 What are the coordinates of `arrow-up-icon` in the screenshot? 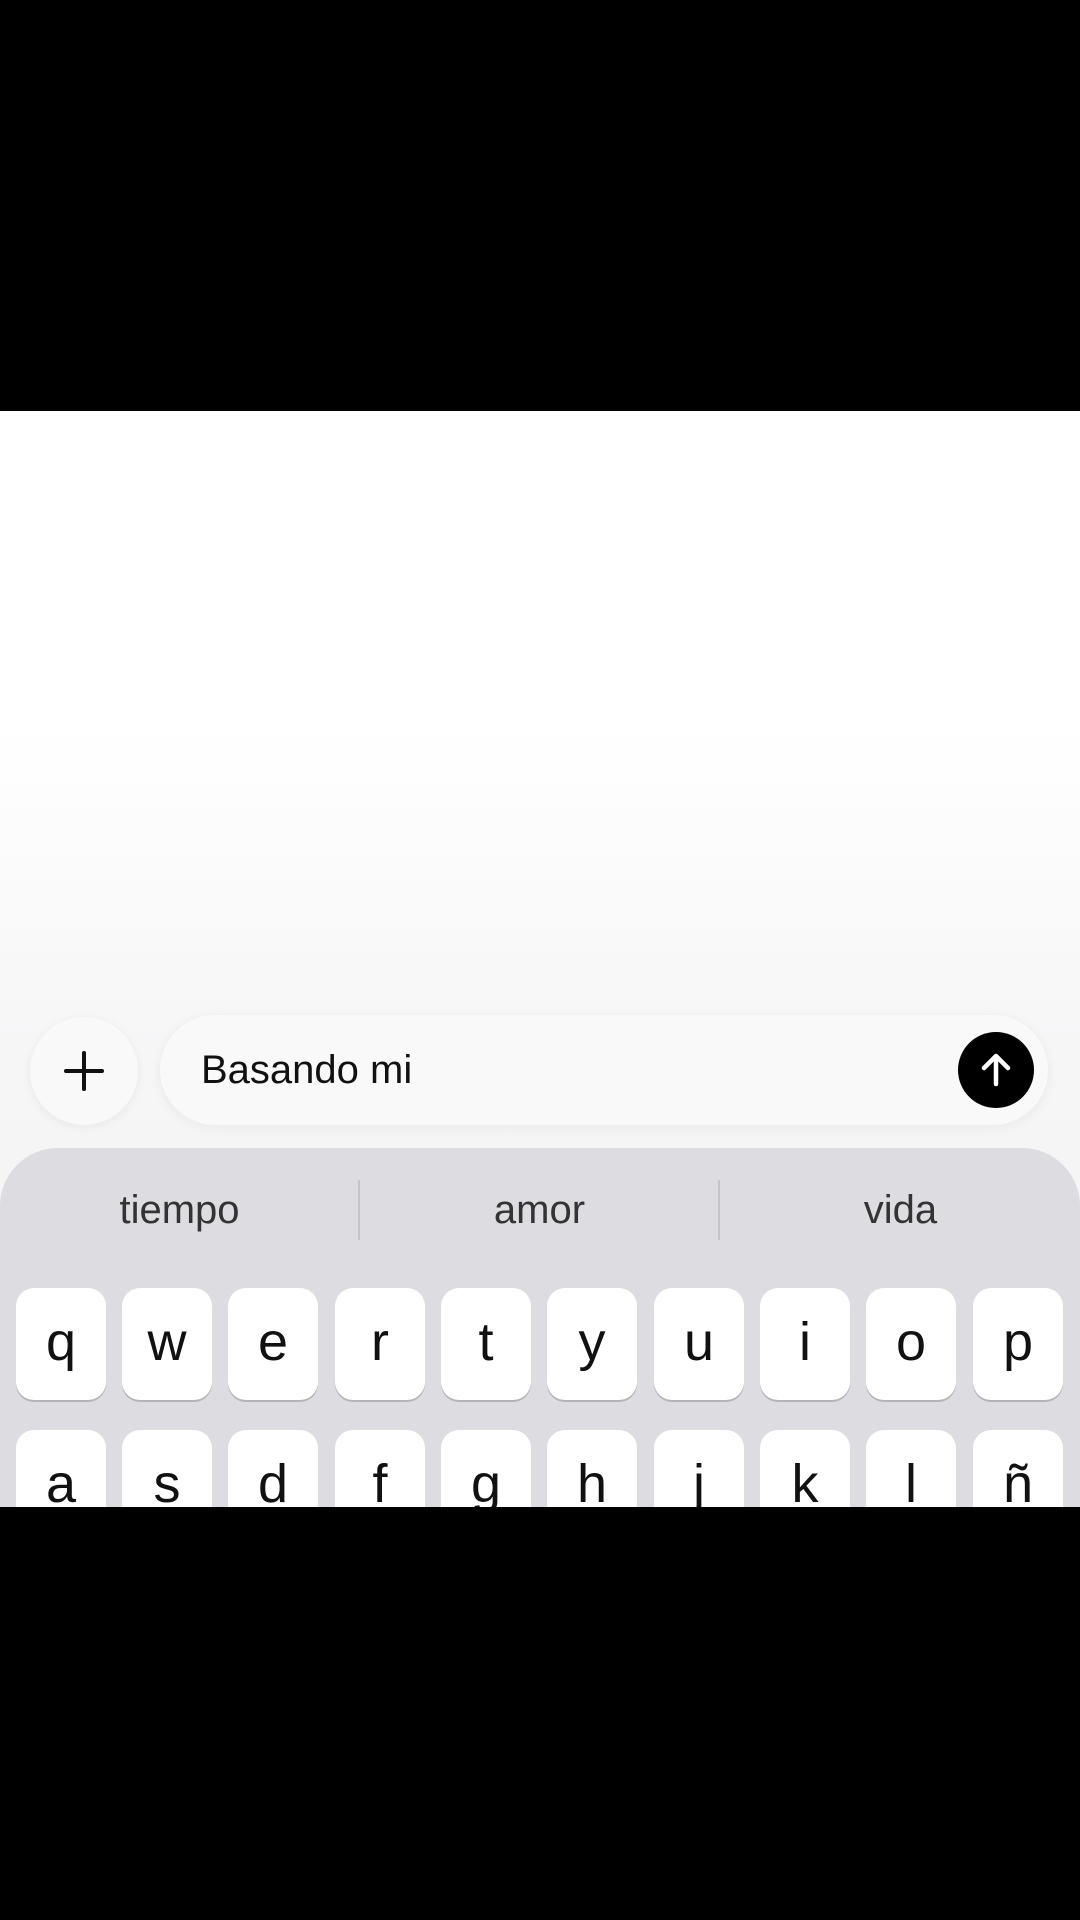 It's located at (996, 1070).